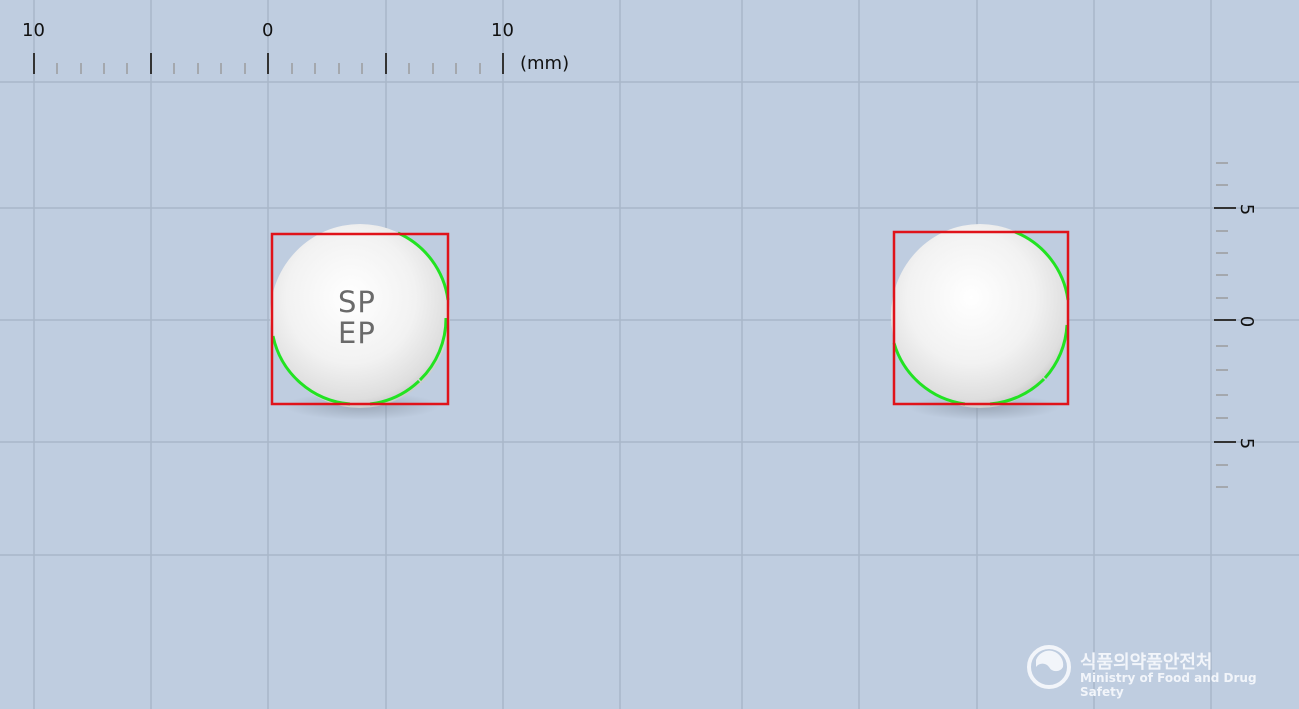 The width and height of the screenshot is (1299, 709). Describe the element at coordinates (1225, 325) in the screenshot. I see `right-ruler-ticks` at that location.